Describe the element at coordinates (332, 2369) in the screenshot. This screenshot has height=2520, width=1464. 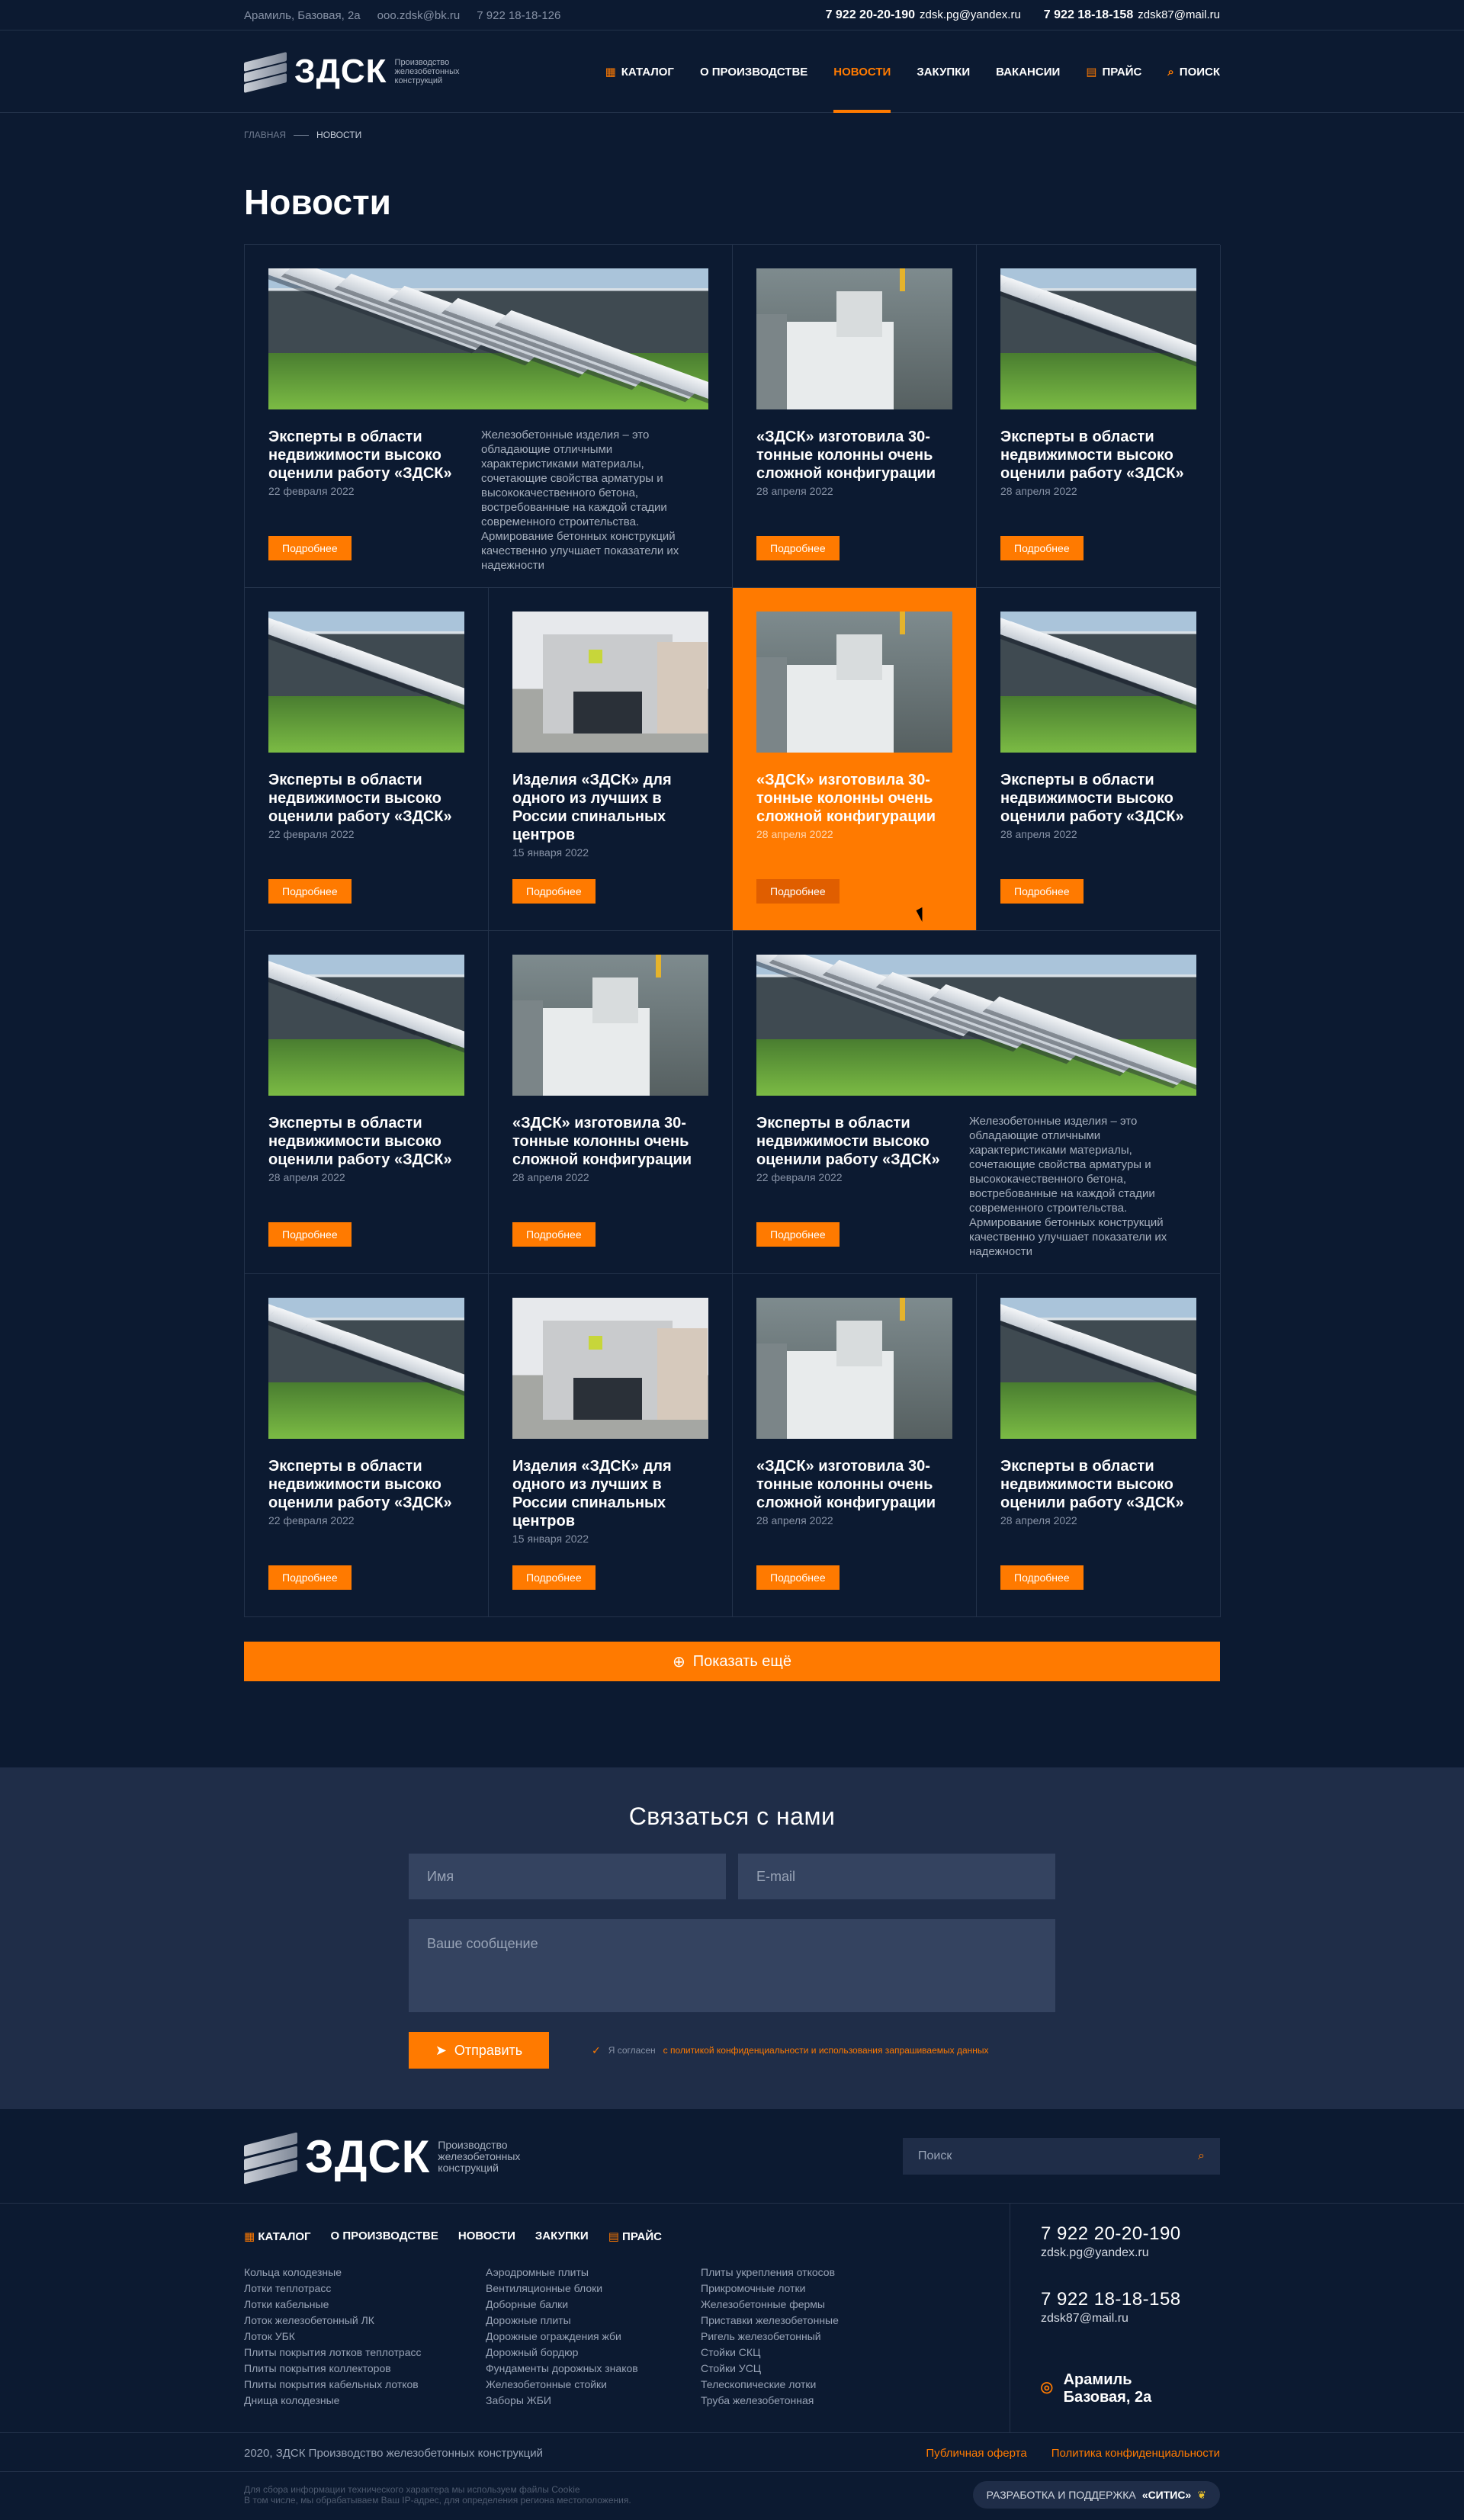
I see `footer-catalog-link: Плиты покрытия коллекторов` at that location.